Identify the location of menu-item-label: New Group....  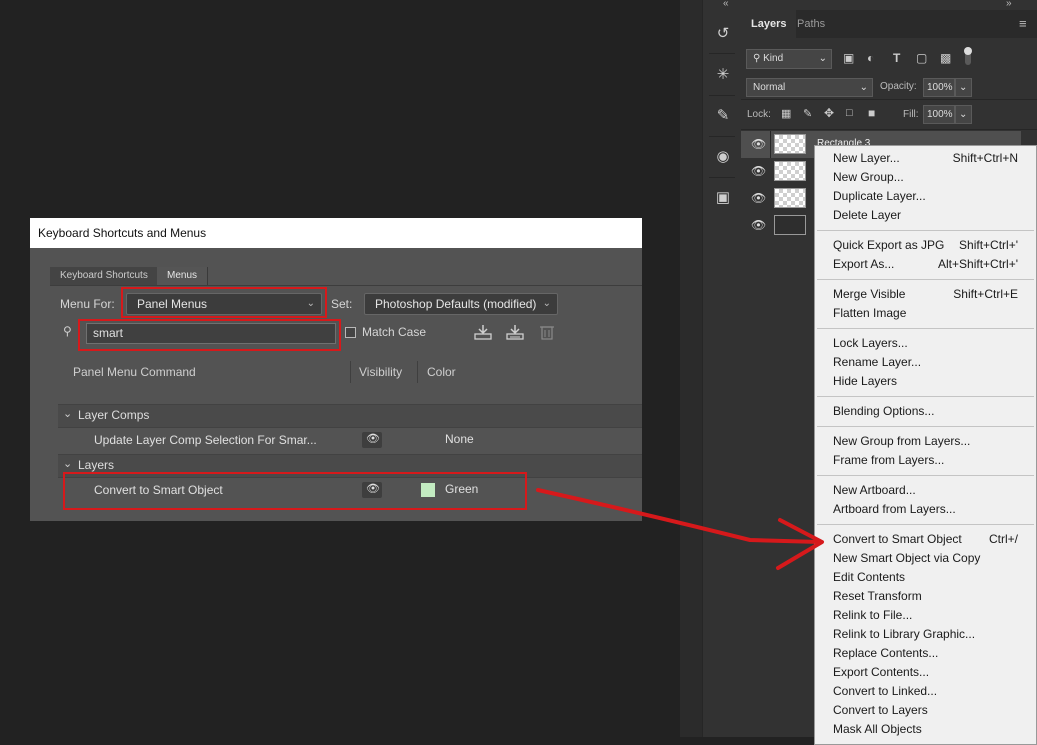
(868, 177).